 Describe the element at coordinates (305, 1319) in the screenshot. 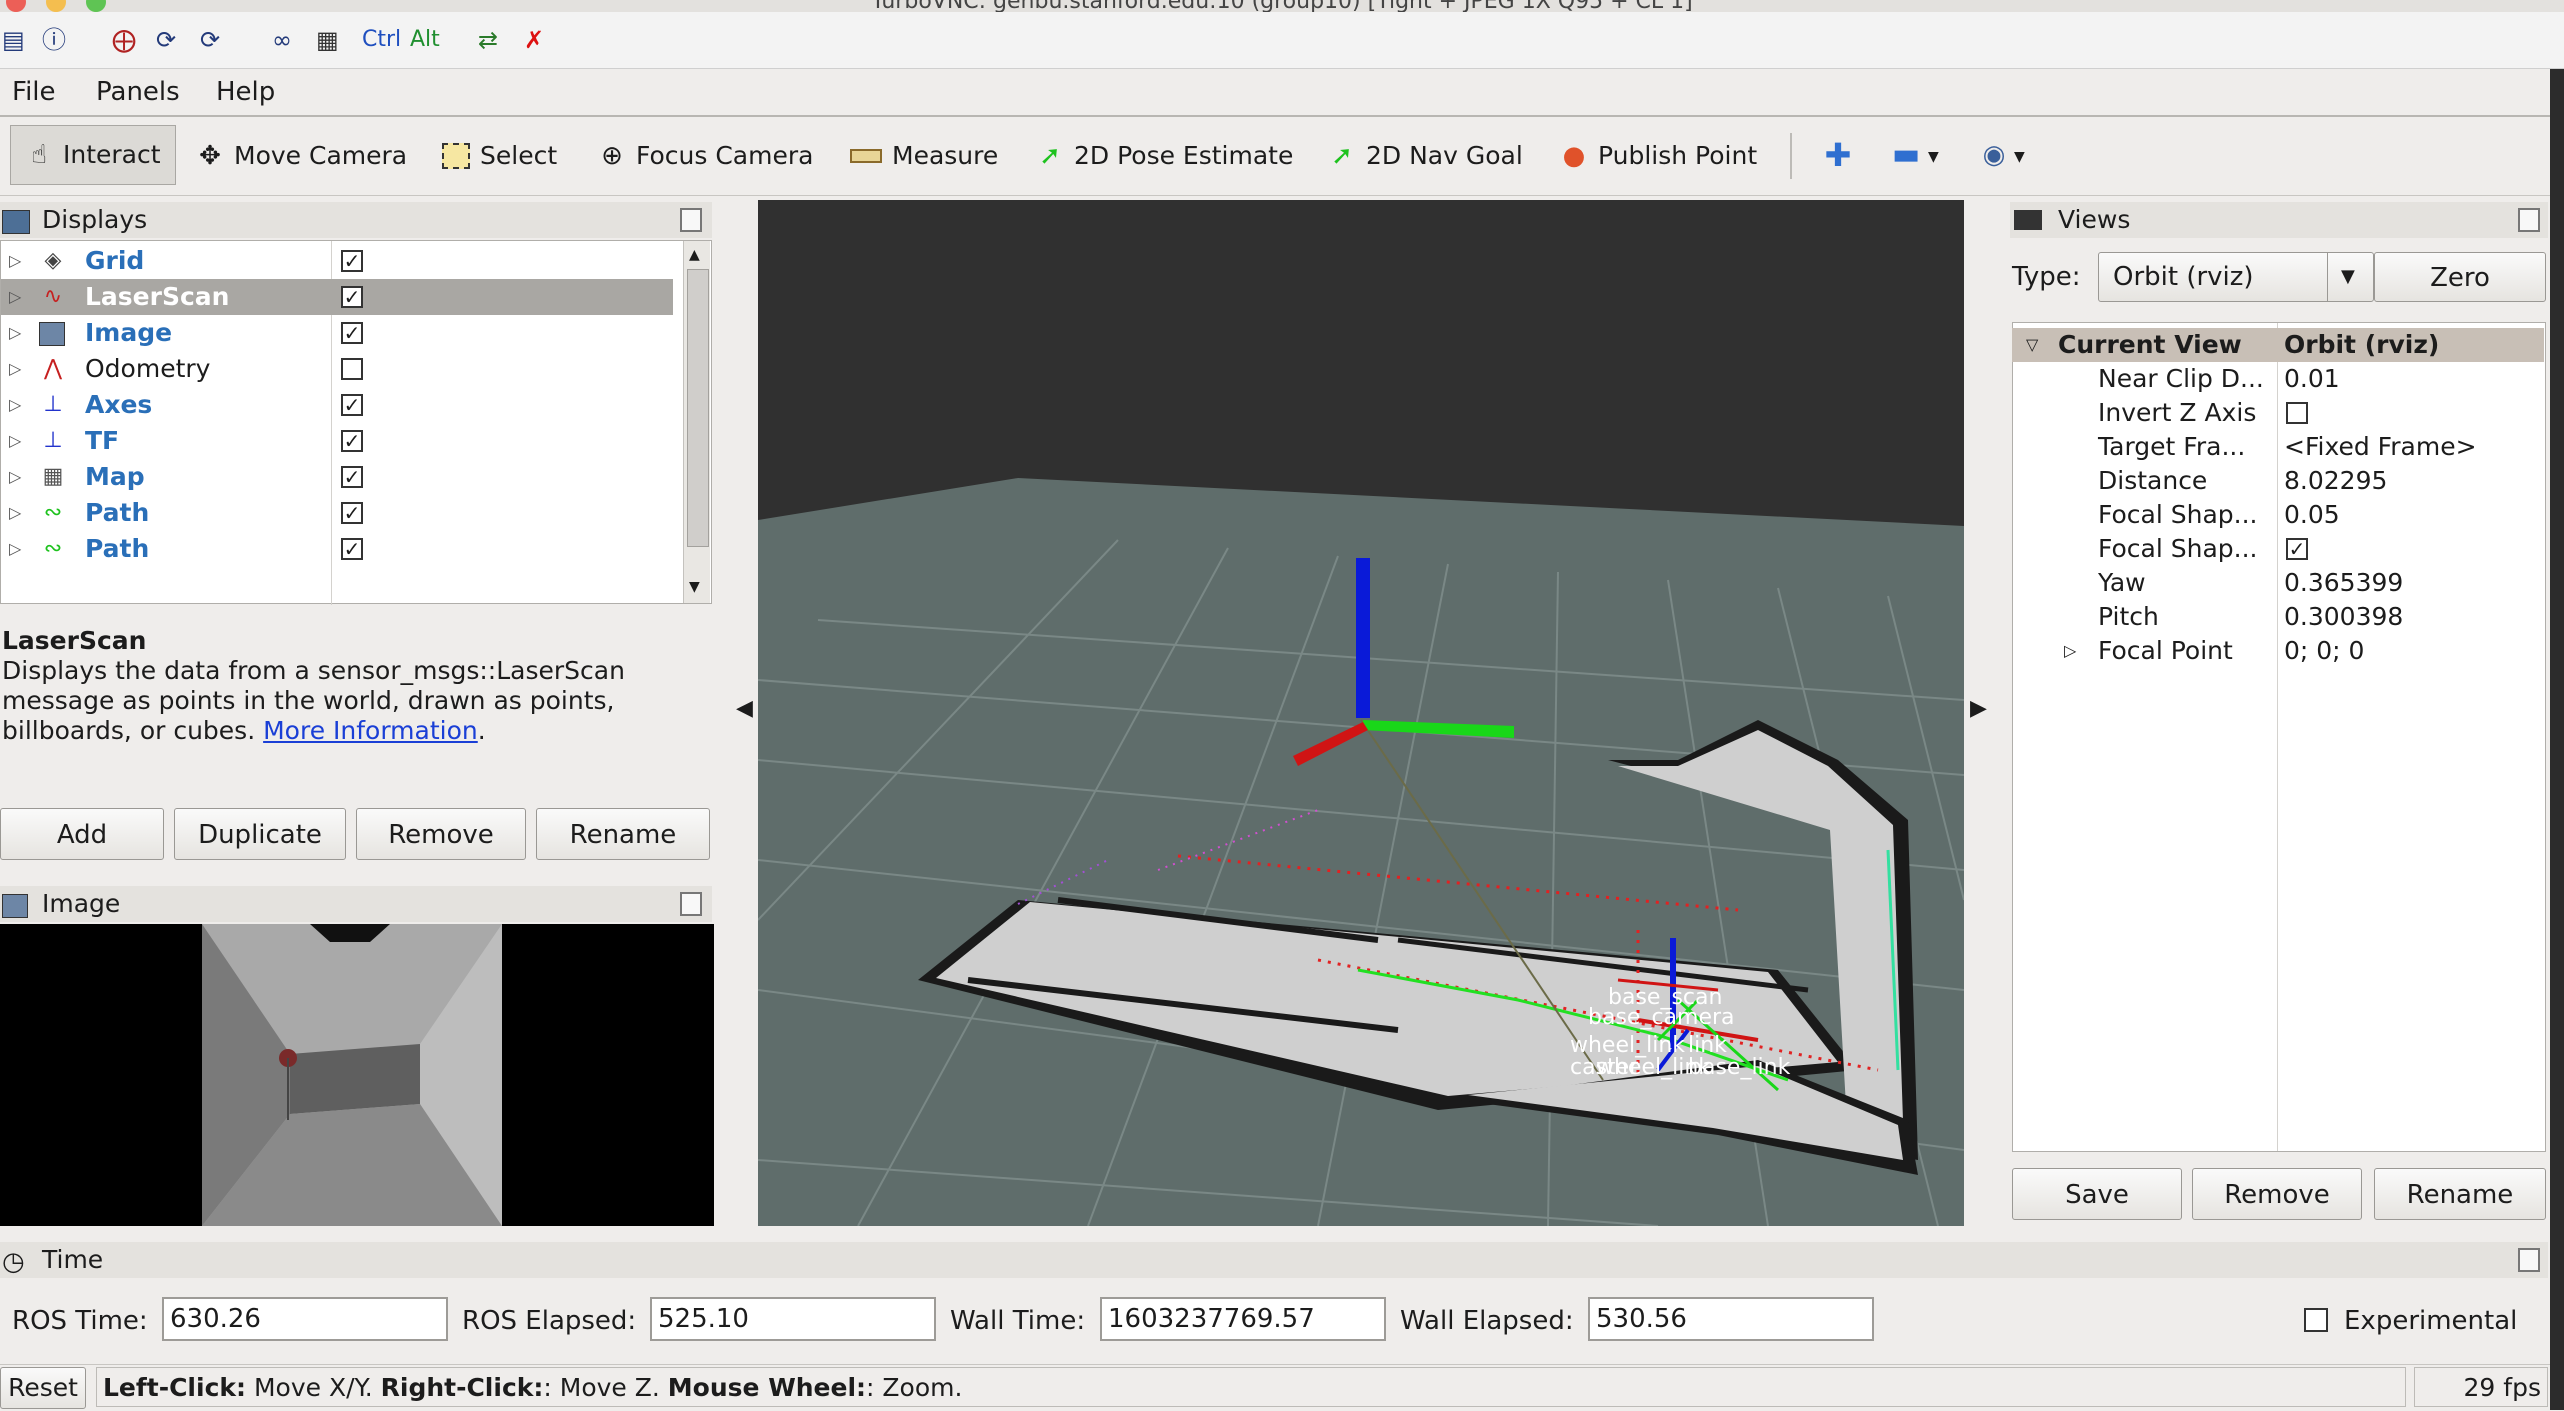

I see `ros-time-field: 630.26` at that location.